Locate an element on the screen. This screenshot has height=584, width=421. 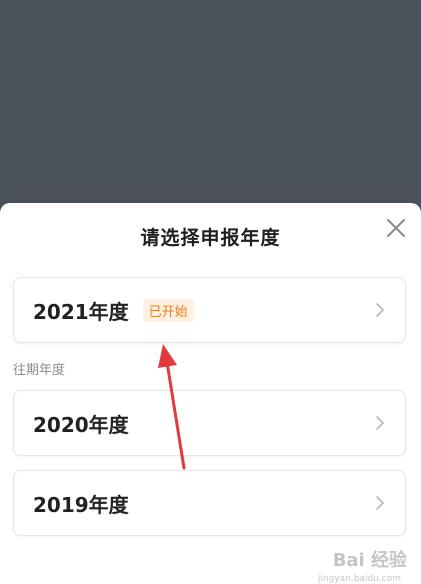
year-label: 2019年度 is located at coordinates (81, 504).